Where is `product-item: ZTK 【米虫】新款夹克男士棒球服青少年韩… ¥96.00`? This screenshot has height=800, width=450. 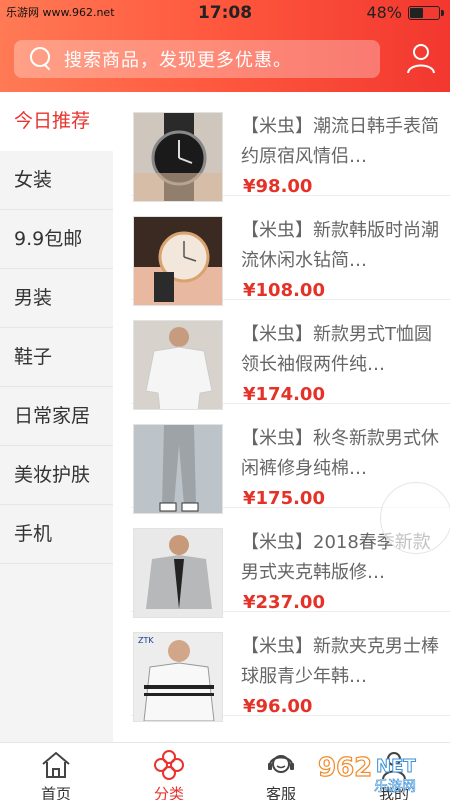 product-item: ZTK 【米虫】新款夹克男士棒球服青少年韩… ¥96.00 is located at coordinates (290, 667).